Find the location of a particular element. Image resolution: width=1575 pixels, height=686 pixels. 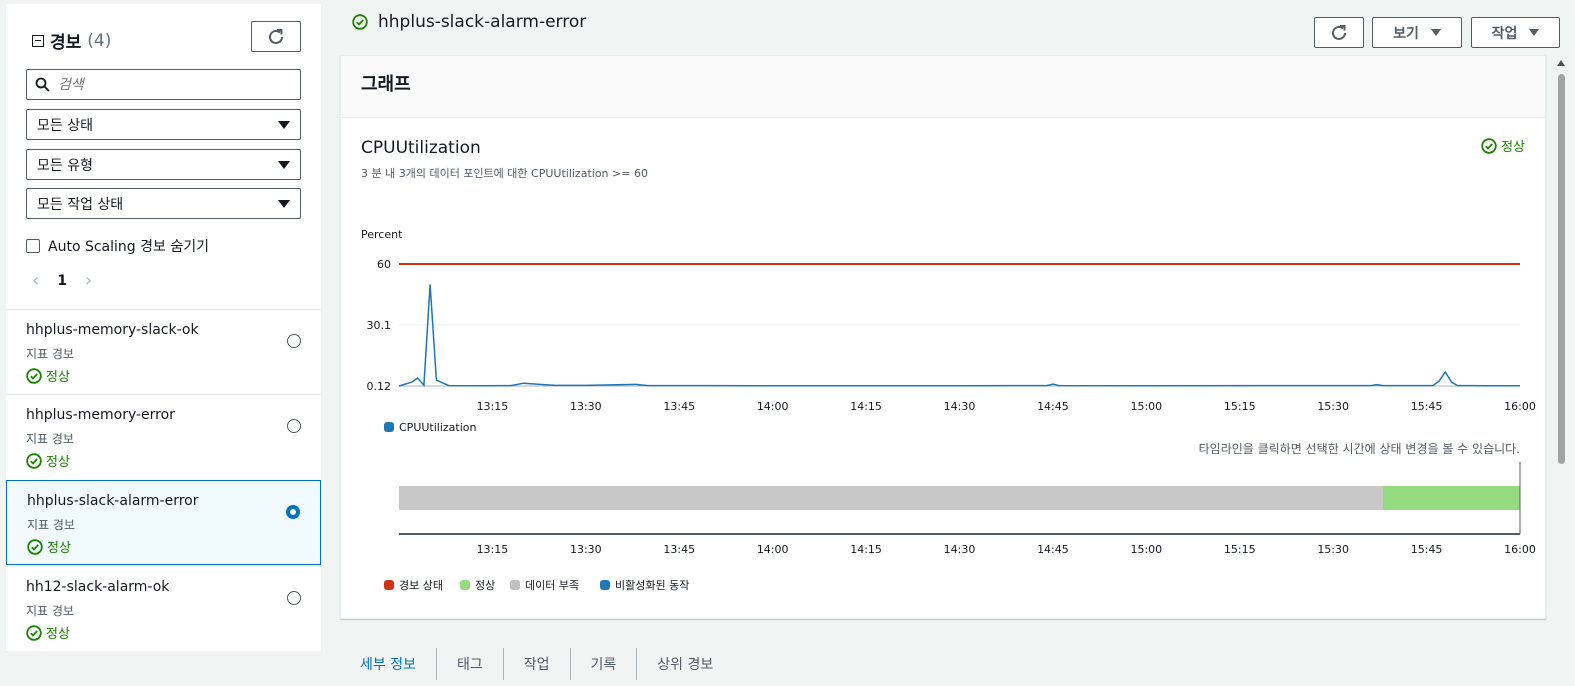

timeline-tick-label: 16:00 is located at coordinates (1520, 549).